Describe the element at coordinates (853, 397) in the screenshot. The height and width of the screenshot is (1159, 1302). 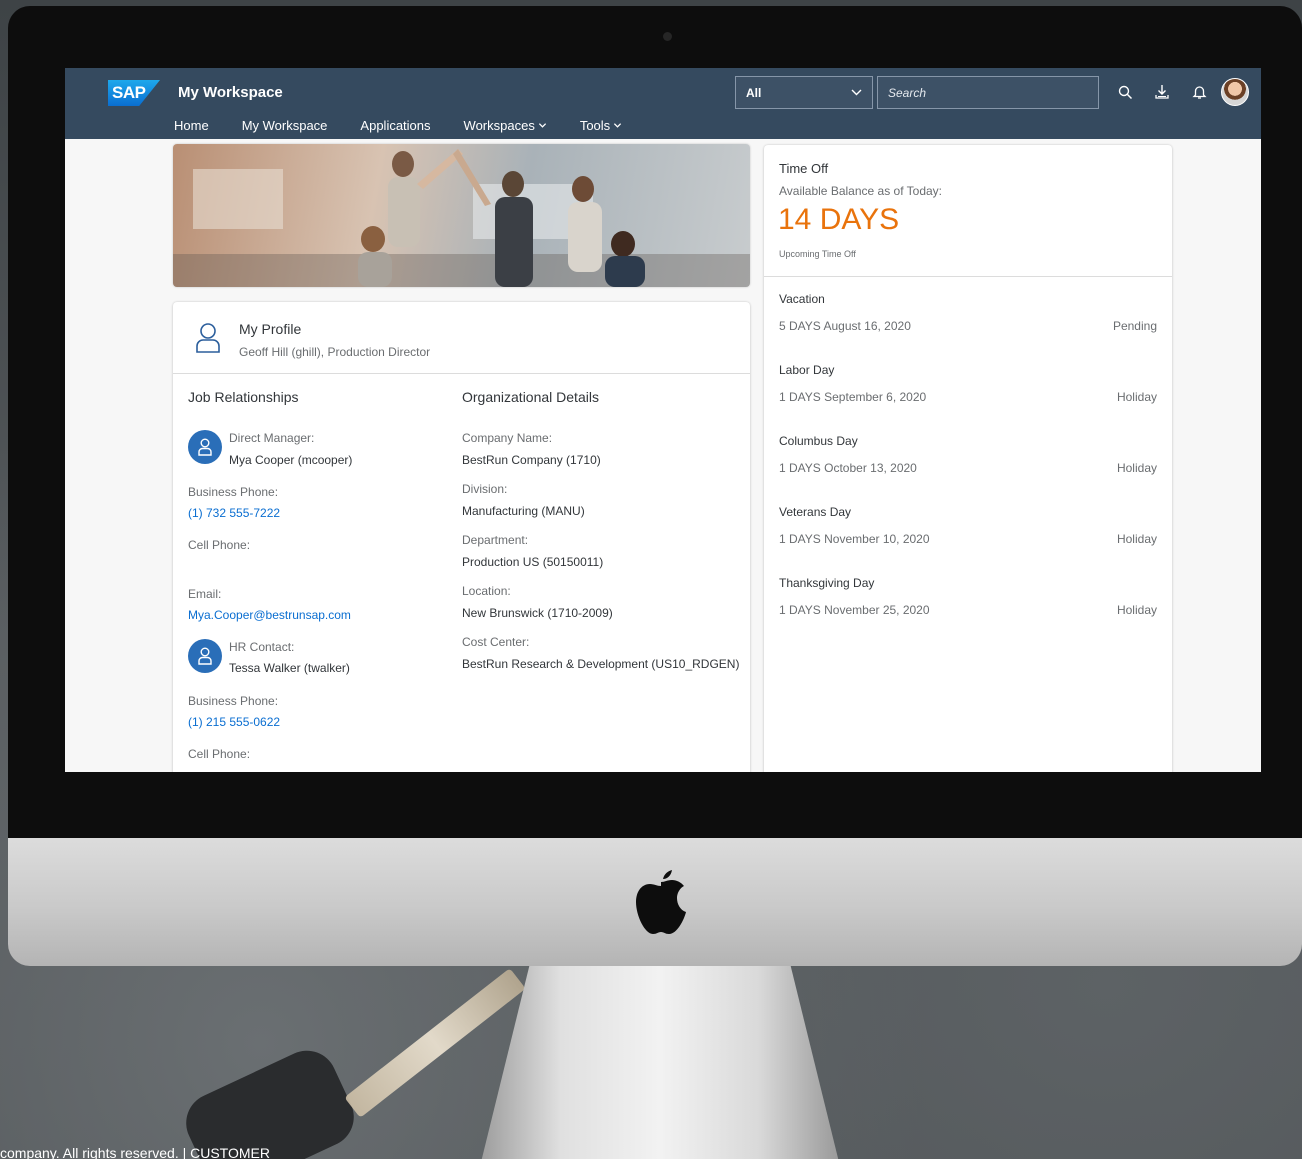
I see `time-off-item-date: 1 DAYS September 6, 2020` at that location.